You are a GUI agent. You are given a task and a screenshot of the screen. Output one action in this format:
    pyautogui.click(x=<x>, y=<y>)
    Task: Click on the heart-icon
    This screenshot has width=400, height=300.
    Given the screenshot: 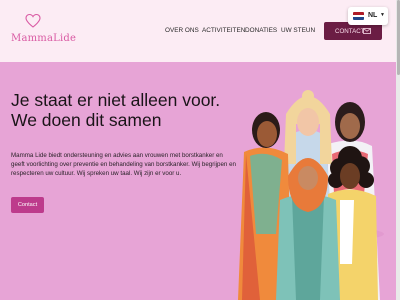 What is the action you would take?
    pyautogui.click(x=33, y=20)
    